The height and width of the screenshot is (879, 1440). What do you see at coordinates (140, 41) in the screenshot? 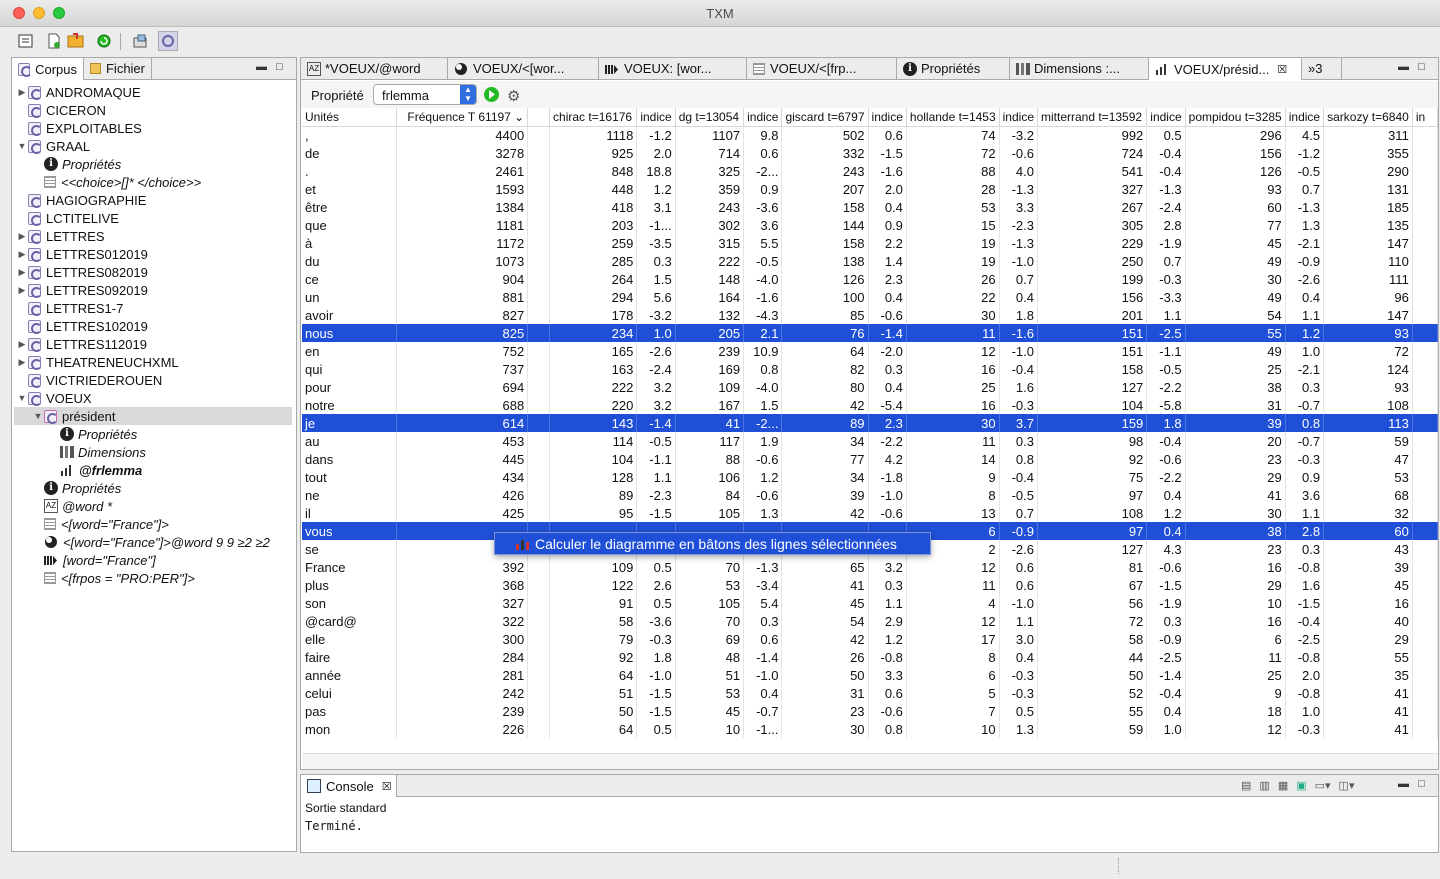
I see `perspective-icon` at bounding box center [140, 41].